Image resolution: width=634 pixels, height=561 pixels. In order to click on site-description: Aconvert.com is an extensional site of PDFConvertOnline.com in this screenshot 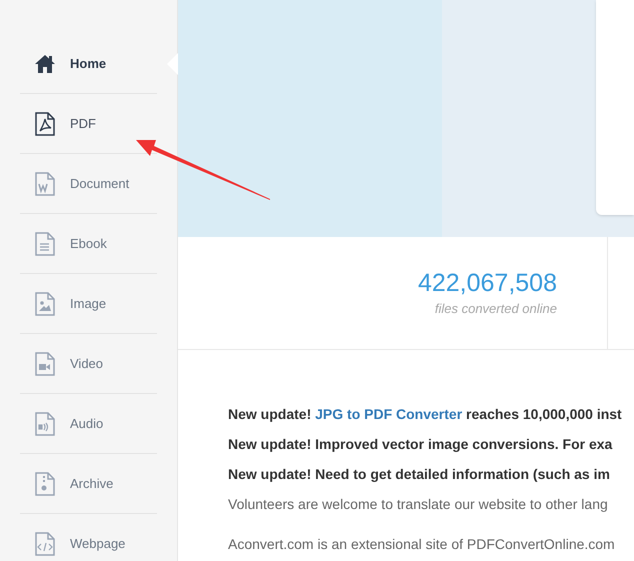, I will do `click(422, 544)`.